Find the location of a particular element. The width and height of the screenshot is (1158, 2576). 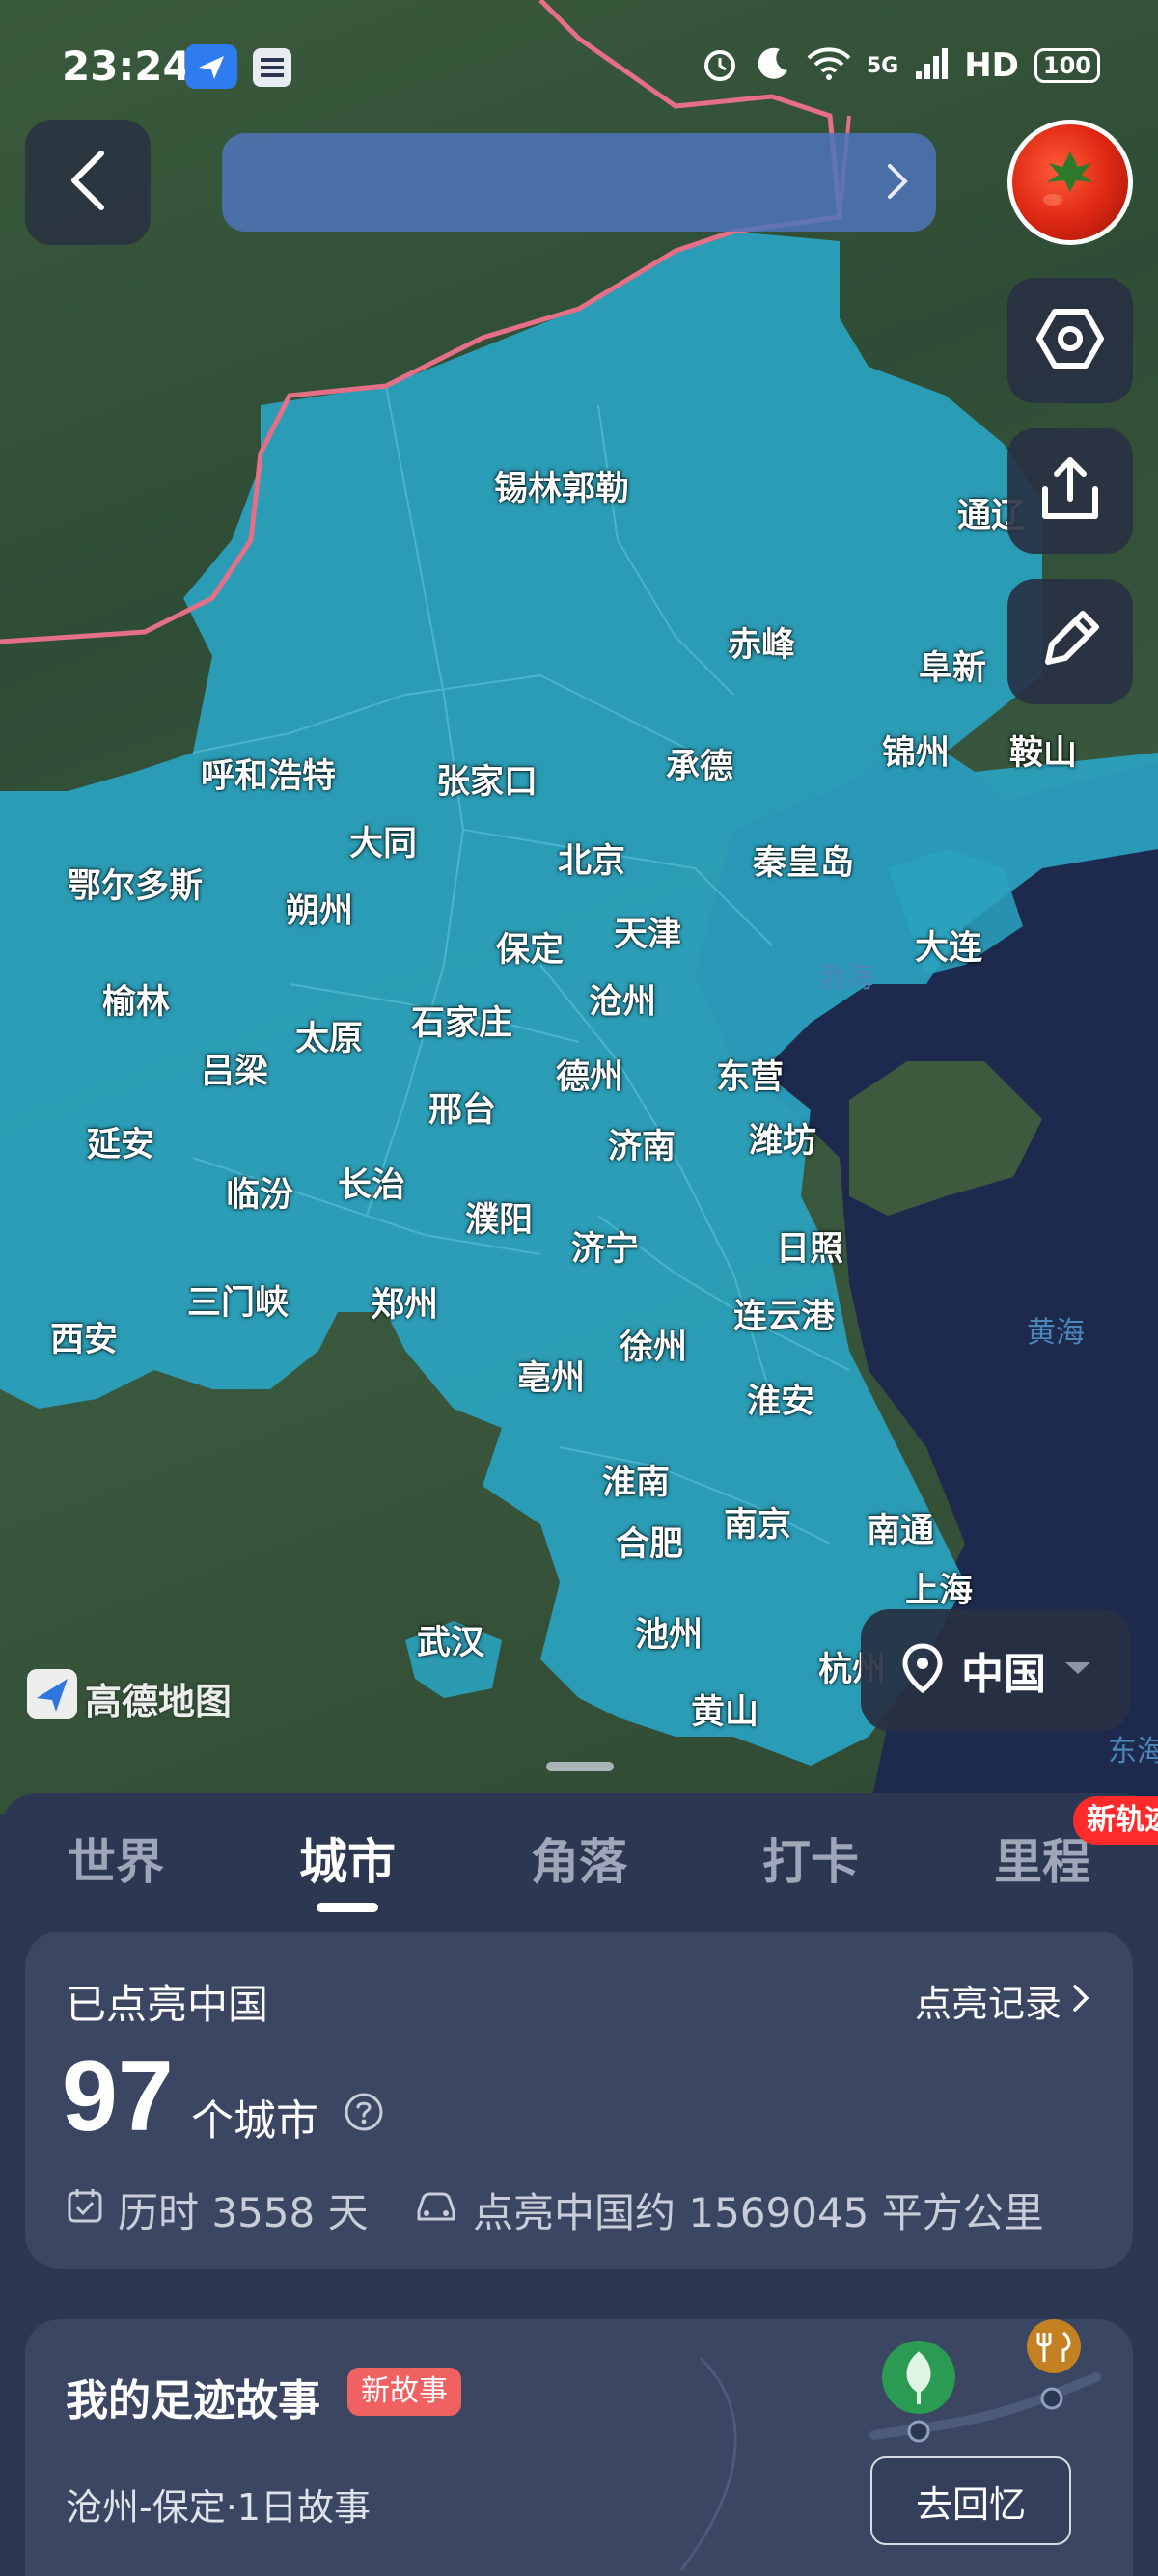

city-label: 连云港 is located at coordinates (784, 1317).